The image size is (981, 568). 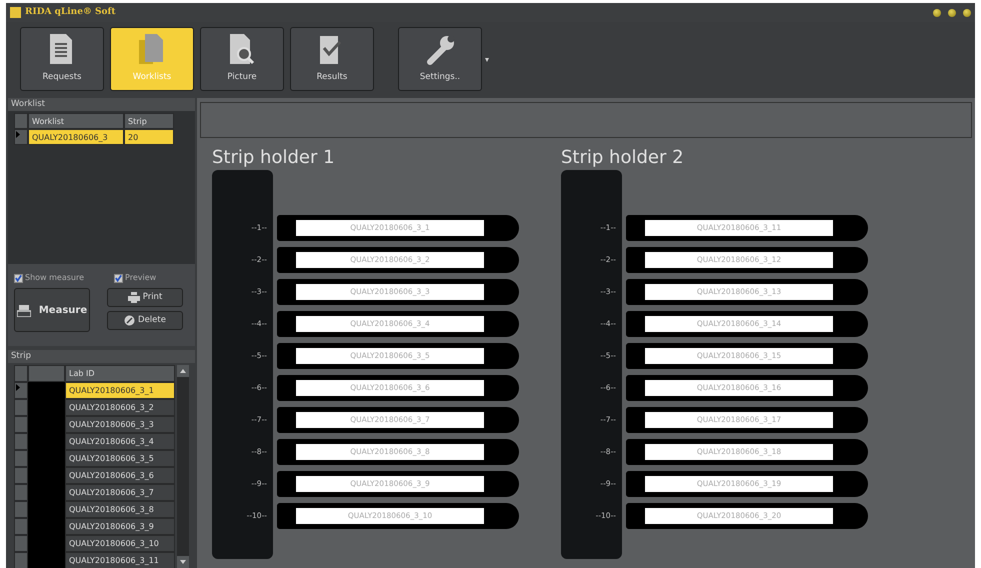 What do you see at coordinates (937, 12) in the screenshot?
I see `minimize-button` at bounding box center [937, 12].